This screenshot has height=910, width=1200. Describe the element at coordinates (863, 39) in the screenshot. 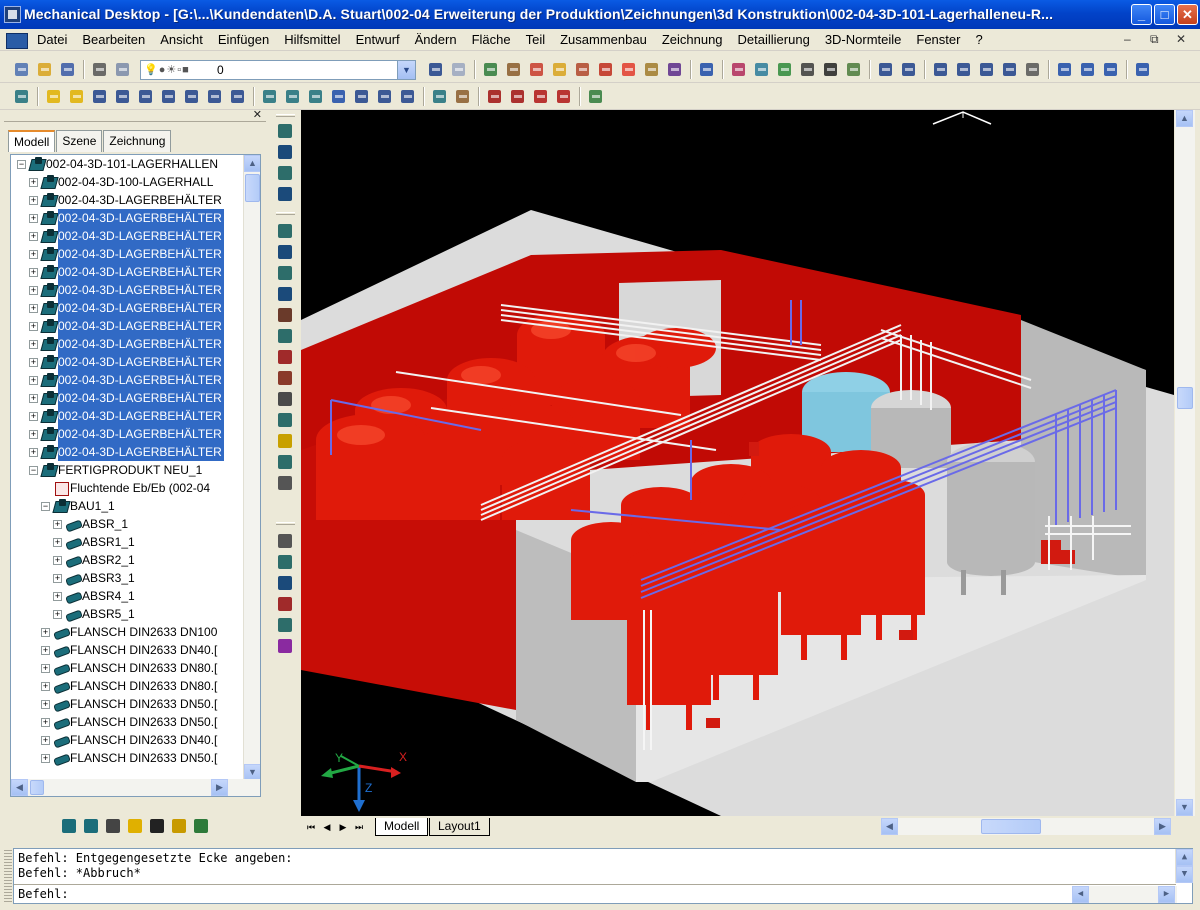

I see `menu-item: 3D-Normteile` at that location.